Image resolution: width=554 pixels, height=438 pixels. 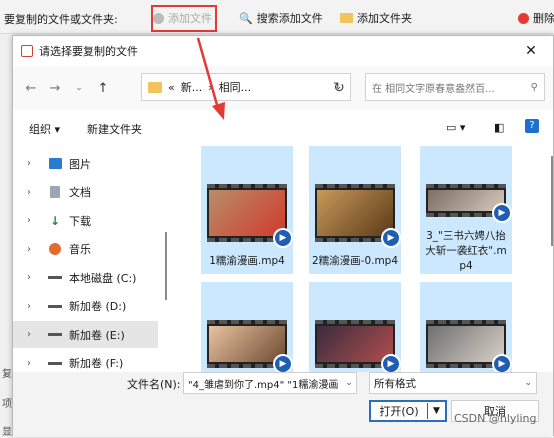 What do you see at coordinates (103, 278) in the screenshot?
I see `sidebar-item-label: 本地磁盘 (C:)` at bounding box center [103, 278].